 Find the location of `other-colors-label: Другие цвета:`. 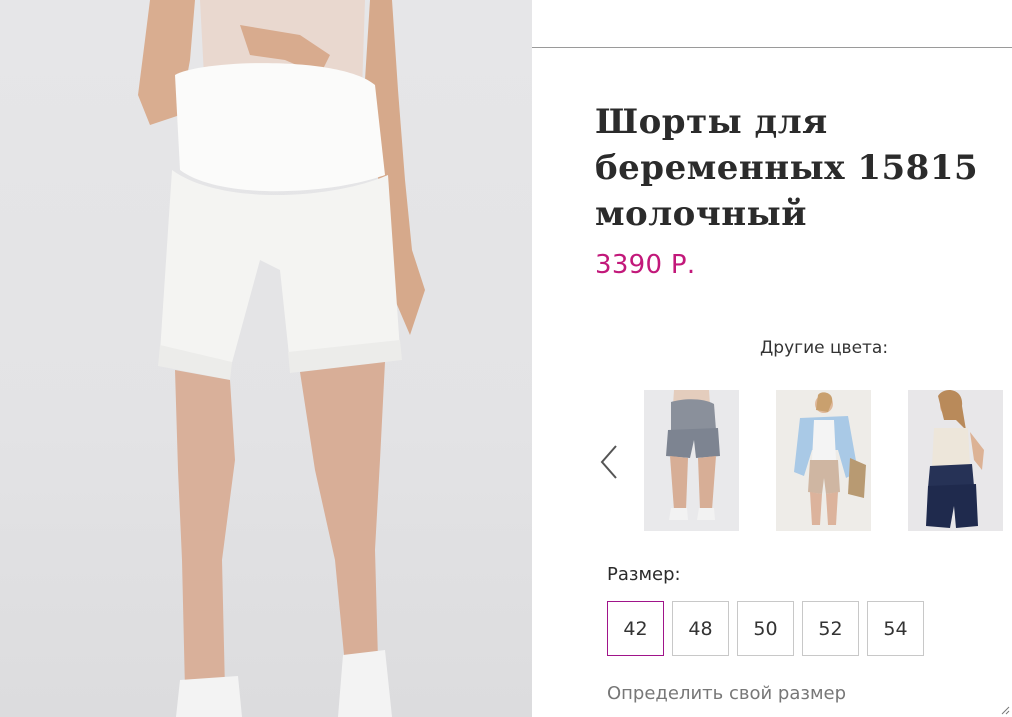

other-colors-label: Другие цвета: is located at coordinates (824, 348).